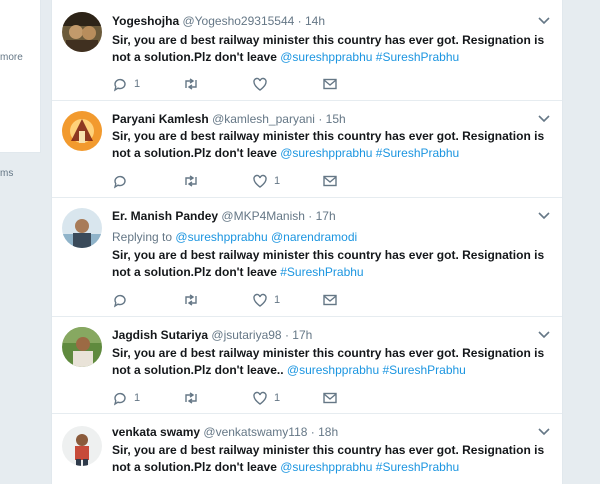 The height and width of the screenshot is (484, 600). Describe the element at coordinates (160, 119) in the screenshot. I see `display-name: Paryani Kamlesh` at that location.